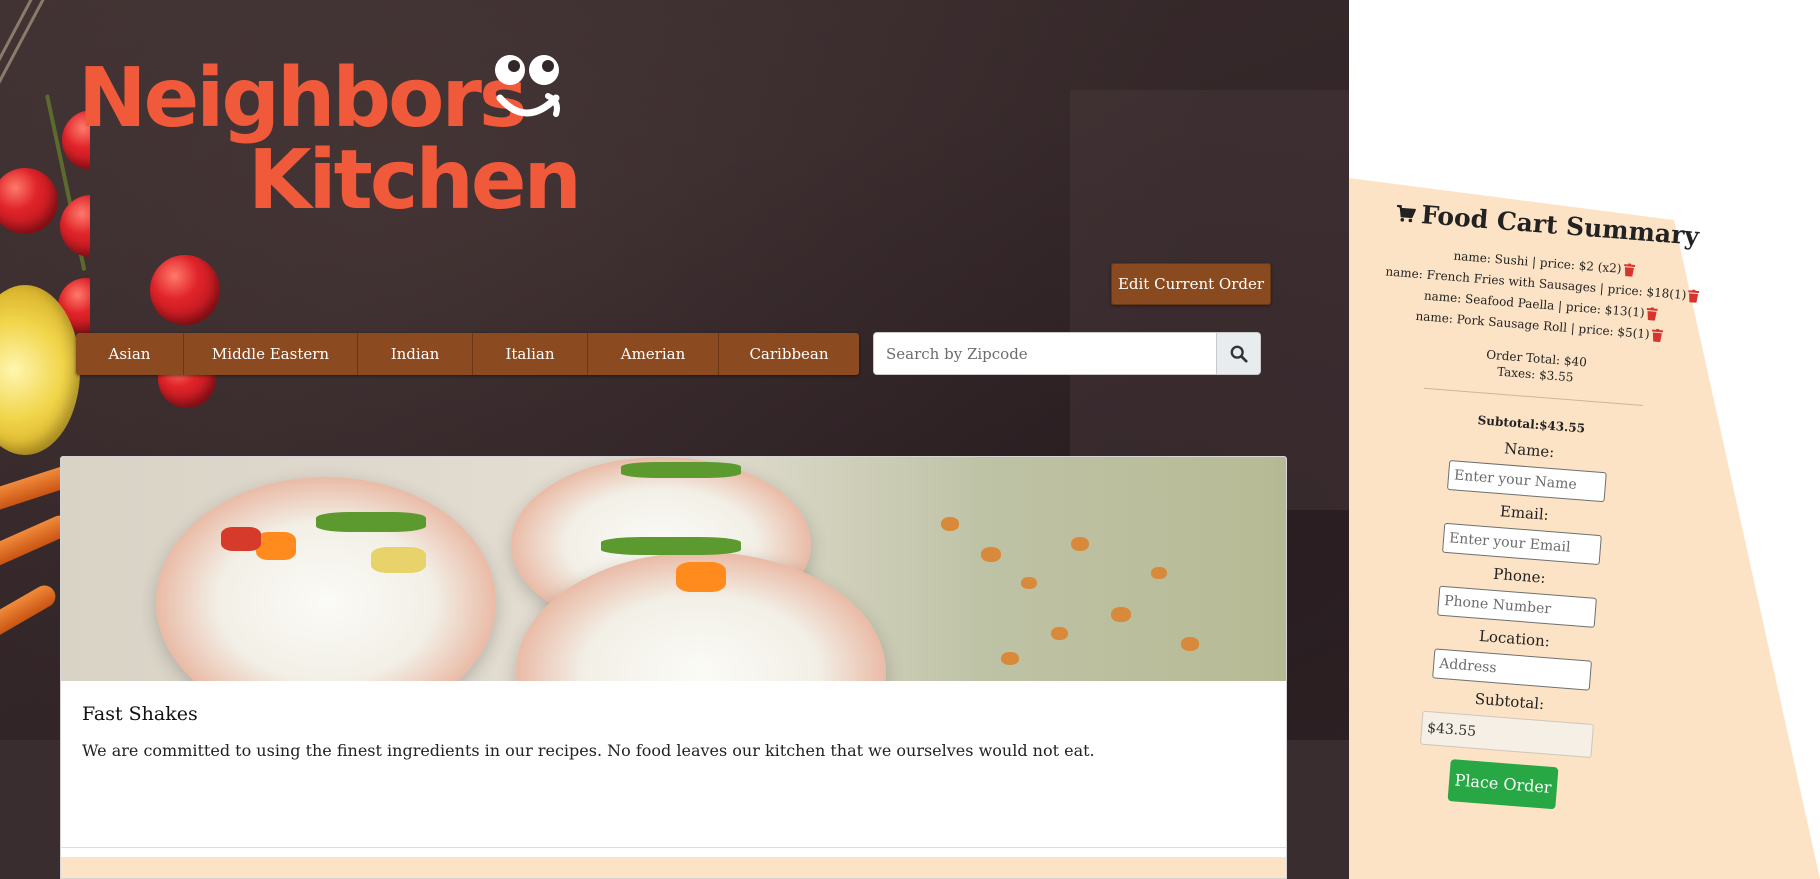 The image size is (1820, 879). What do you see at coordinates (326, 579) in the screenshot?
I see `sushi-roll-image` at bounding box center [326, 579].